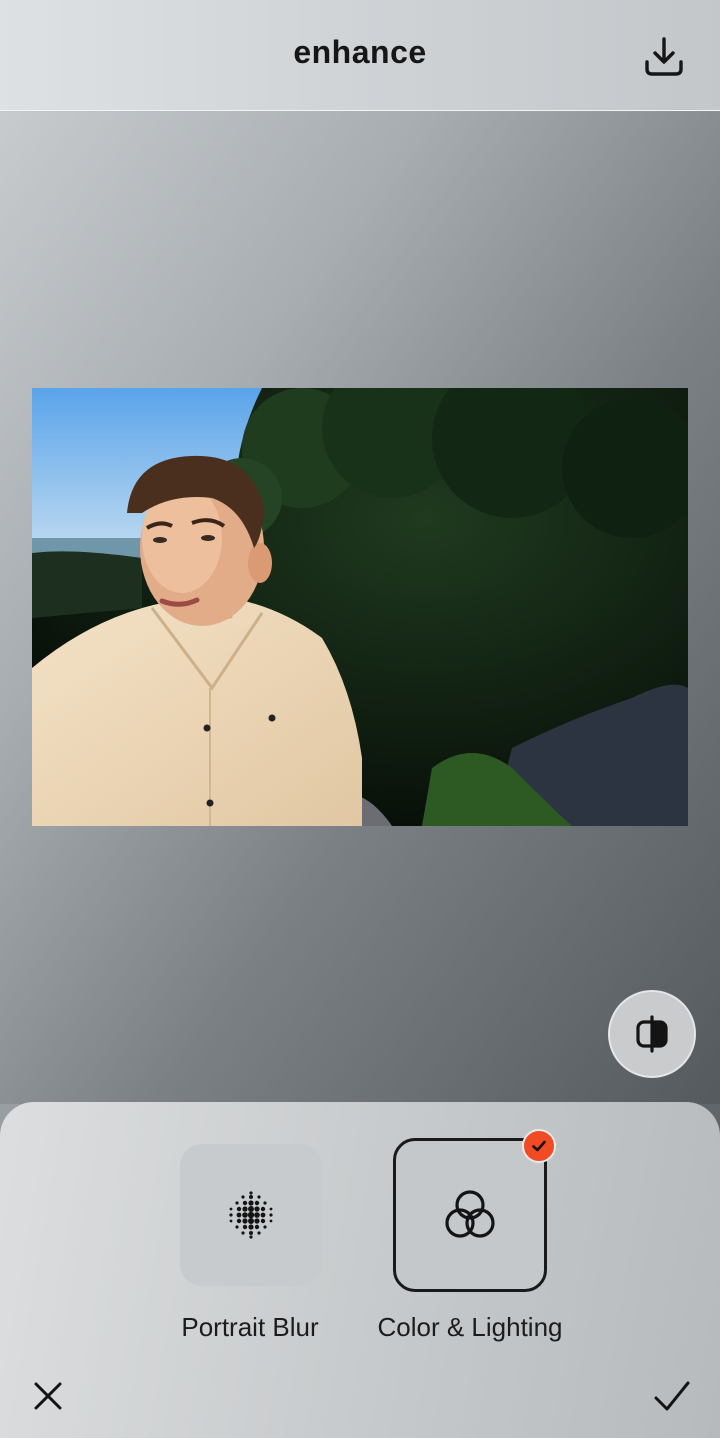 The image size is (720, 1438). I want to click on tool-label-color-lighting: Color & Lighting, so click(470, 1327).